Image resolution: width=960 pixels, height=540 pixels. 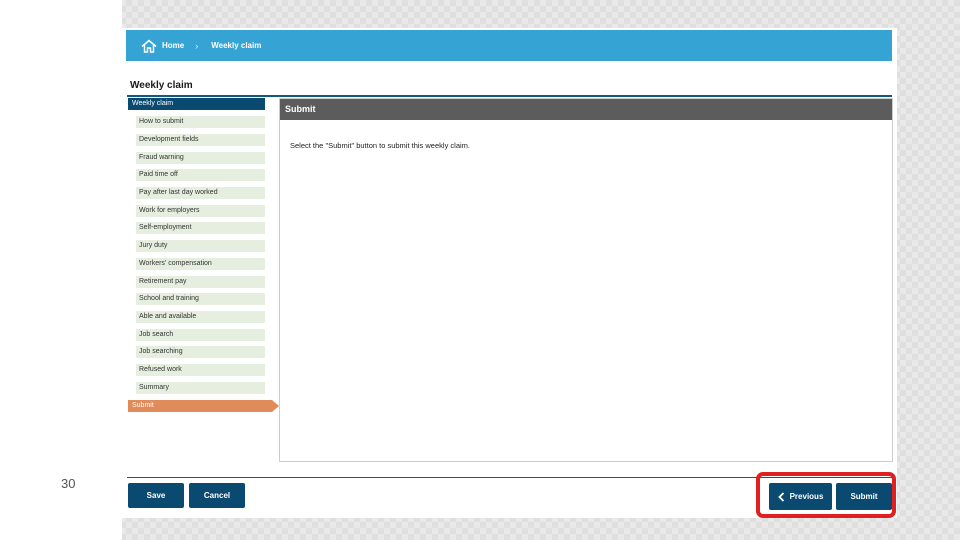 I want to click on slide-number: 30, so click(x=68, y=483).